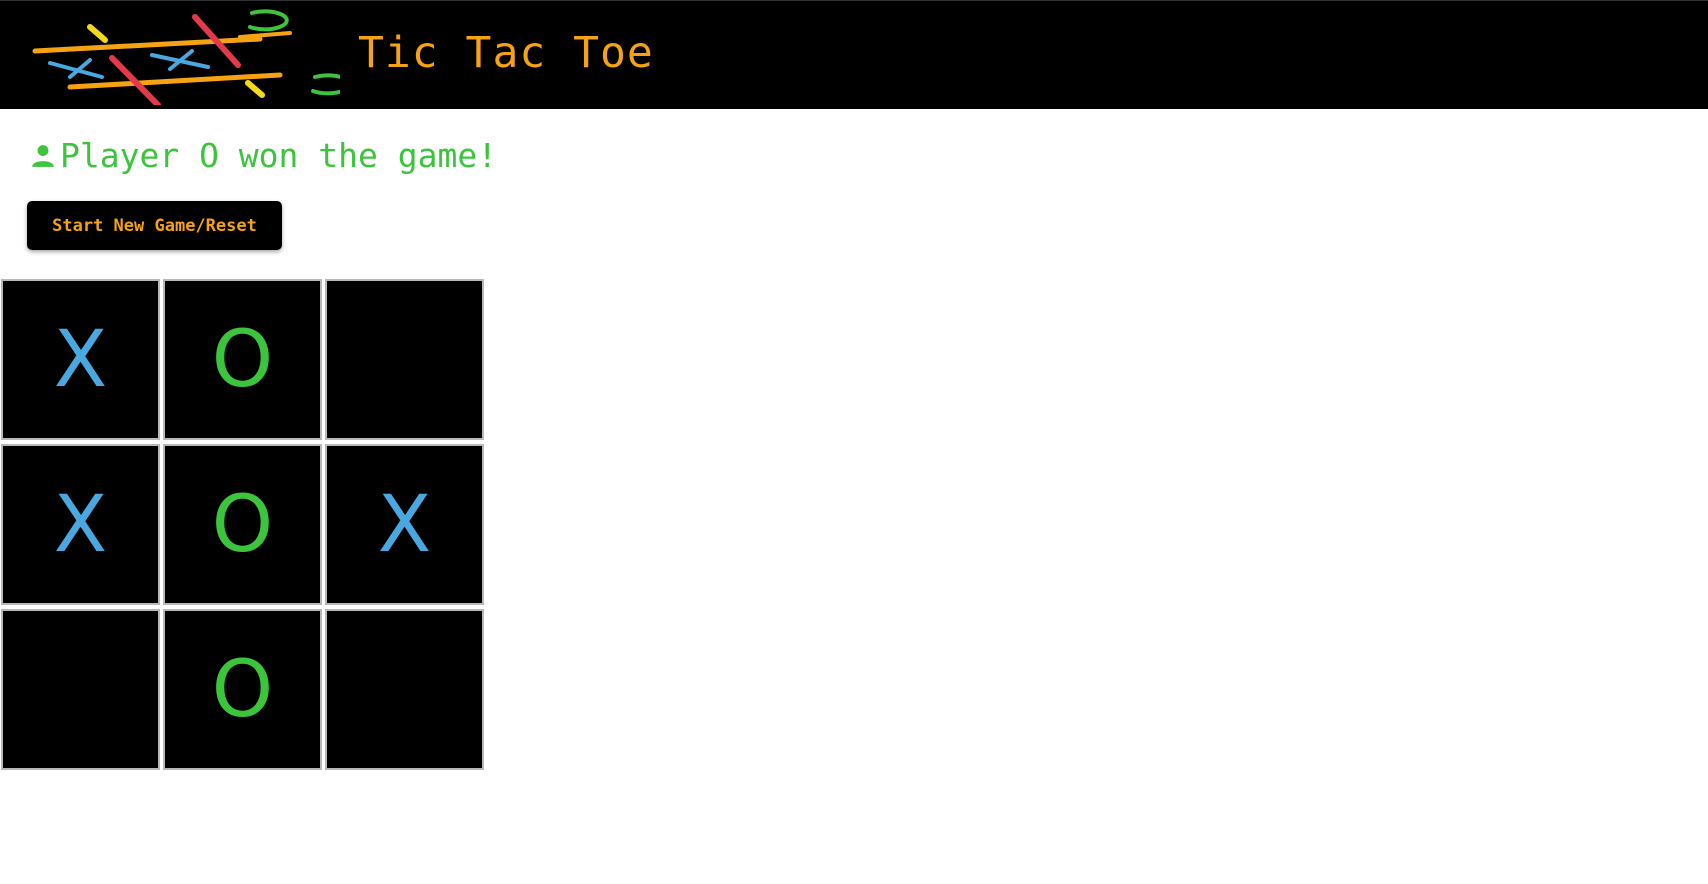 Image resolution: width=1708 pixels, height=884 pixels. I want to click on user-icon, so click(43, 156).